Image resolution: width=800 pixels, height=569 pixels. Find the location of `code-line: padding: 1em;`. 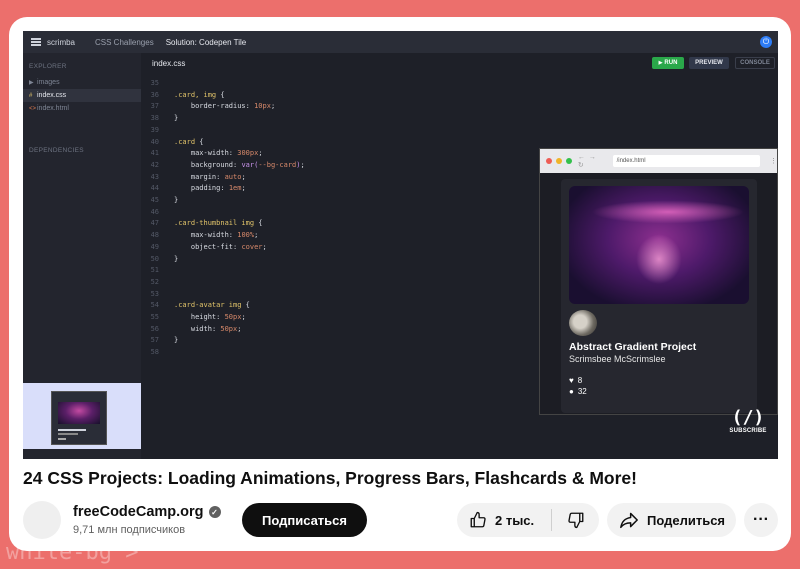

code-line: padding: 1em; is located at coordinates (210, 188).